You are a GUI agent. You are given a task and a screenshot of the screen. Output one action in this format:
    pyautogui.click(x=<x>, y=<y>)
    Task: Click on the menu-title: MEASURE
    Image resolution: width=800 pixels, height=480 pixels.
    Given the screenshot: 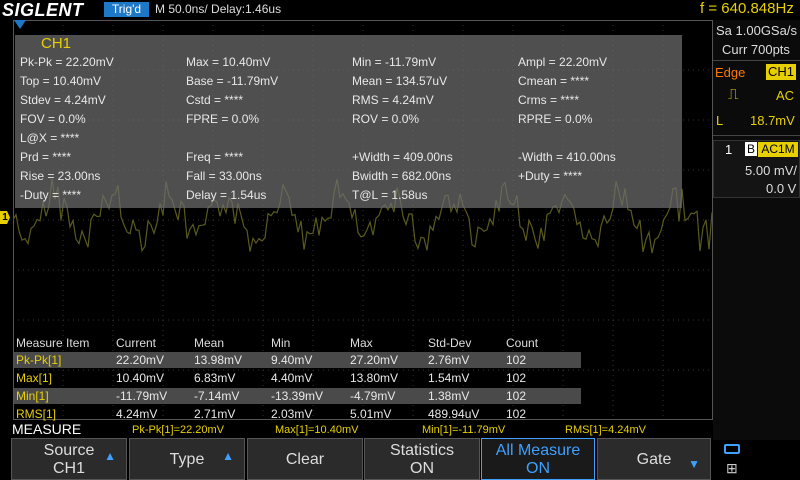 What is the action you would take?
    pyautogui.click(x=47, y=429)
    